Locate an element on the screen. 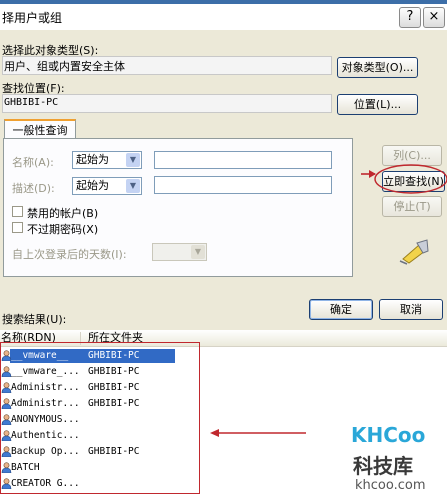 The image size is (447, 500). results-annotation-arrow is located at coordinates (258, 433).